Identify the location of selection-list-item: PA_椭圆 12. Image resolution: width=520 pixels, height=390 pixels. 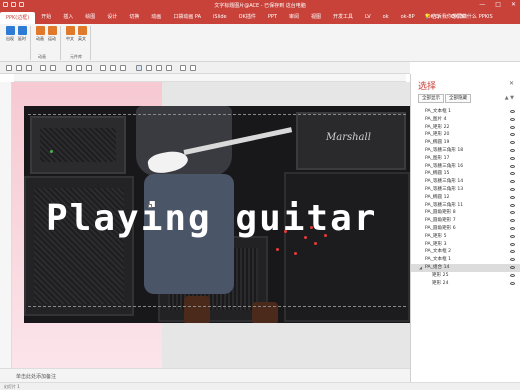
(465, 198).